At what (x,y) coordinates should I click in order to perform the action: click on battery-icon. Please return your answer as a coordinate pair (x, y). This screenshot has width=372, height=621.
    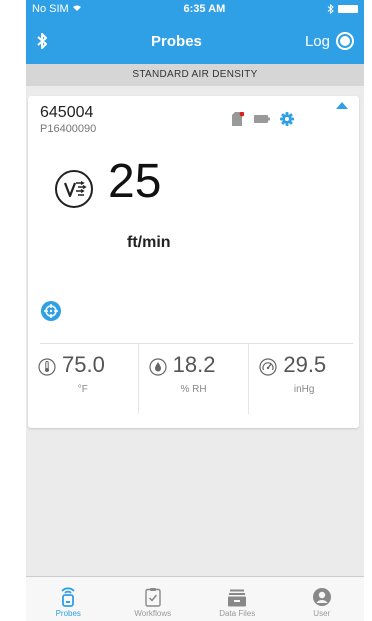
    Looking at the image, I should click on (348, 9).